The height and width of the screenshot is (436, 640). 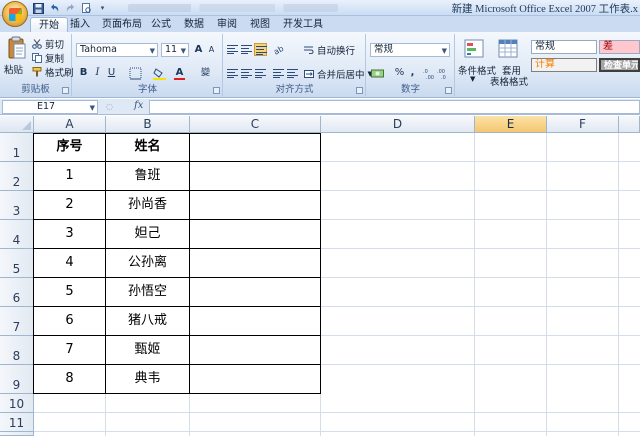 I want to click on merge-center-button: 合并后居中 ▼, so click(x=338, y=74).